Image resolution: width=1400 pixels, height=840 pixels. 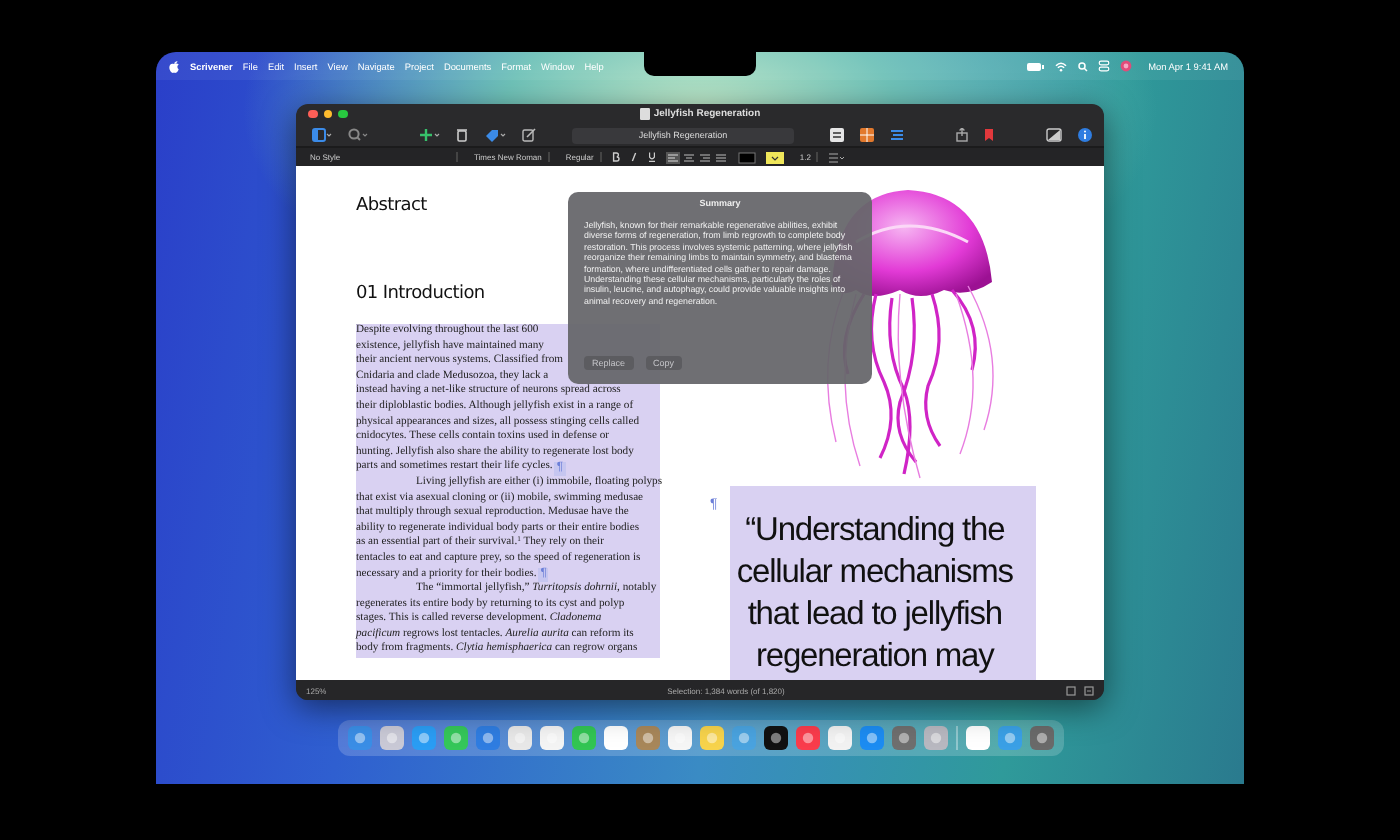 I want to click on bookmark-icon, so click(x=989, y=135).